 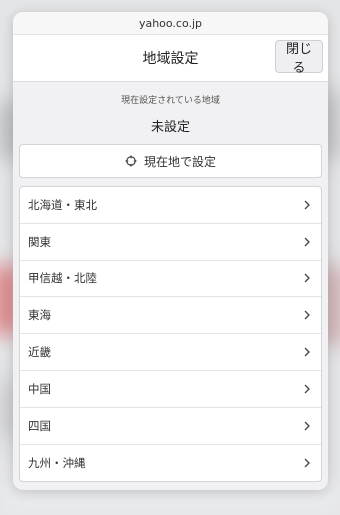 I want to click on region-item-tokai: 東海, so click(x=170, y=316).